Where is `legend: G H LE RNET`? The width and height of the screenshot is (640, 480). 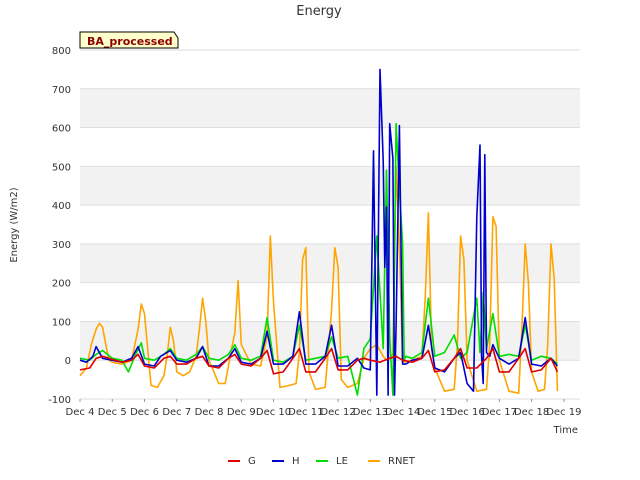
legend: G H LE RNET is located at coordinates (322, 461).